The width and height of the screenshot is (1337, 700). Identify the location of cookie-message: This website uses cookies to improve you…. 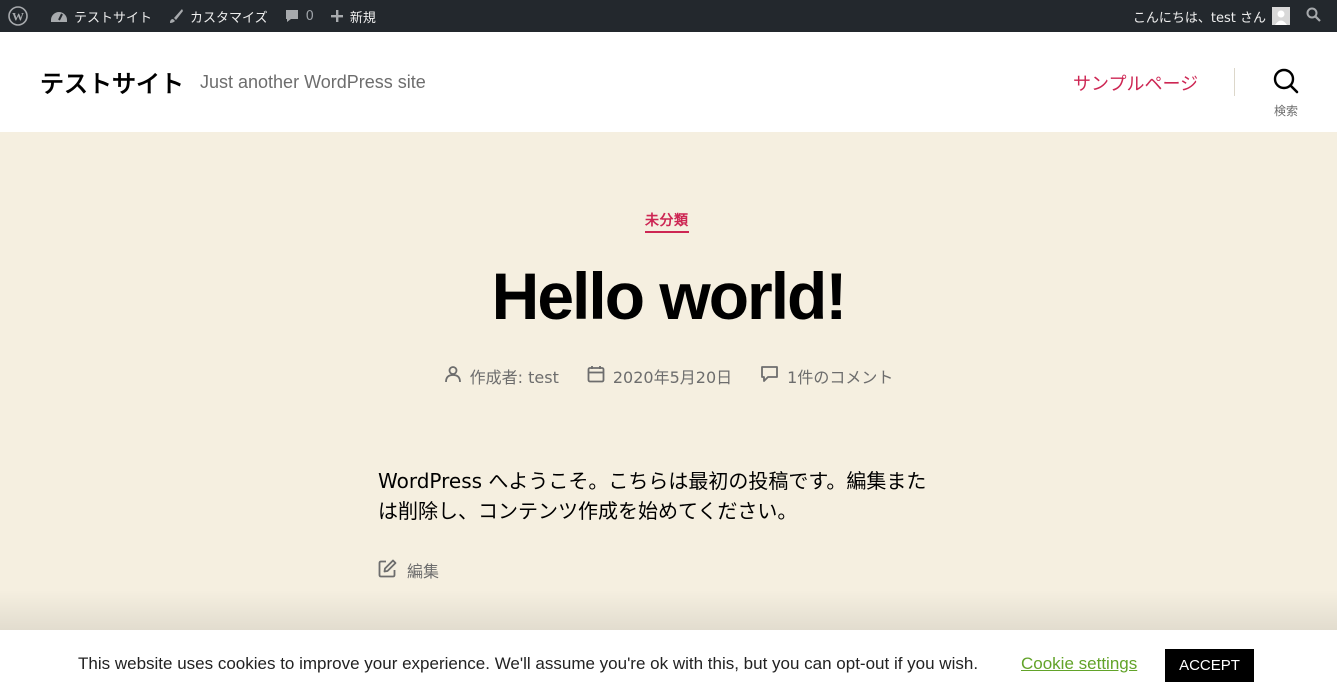
(528, 663).